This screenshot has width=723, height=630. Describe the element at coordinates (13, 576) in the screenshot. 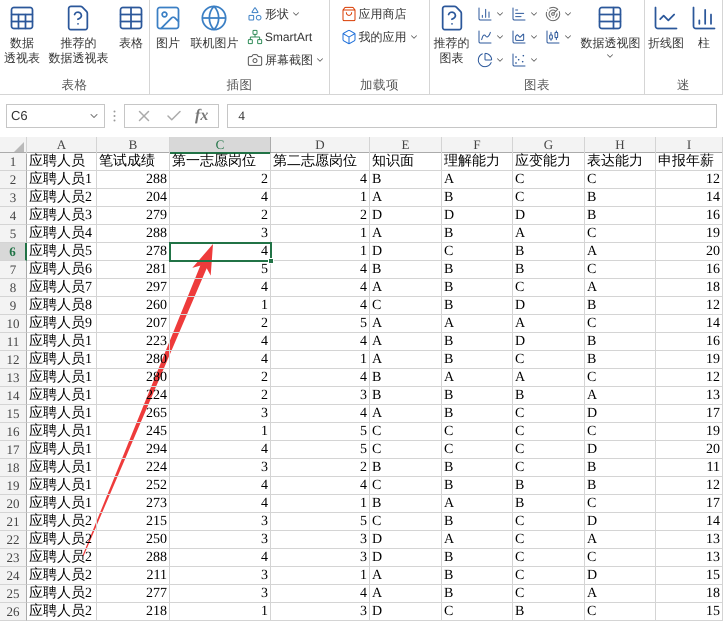

I see `row-header: 24` at that location.